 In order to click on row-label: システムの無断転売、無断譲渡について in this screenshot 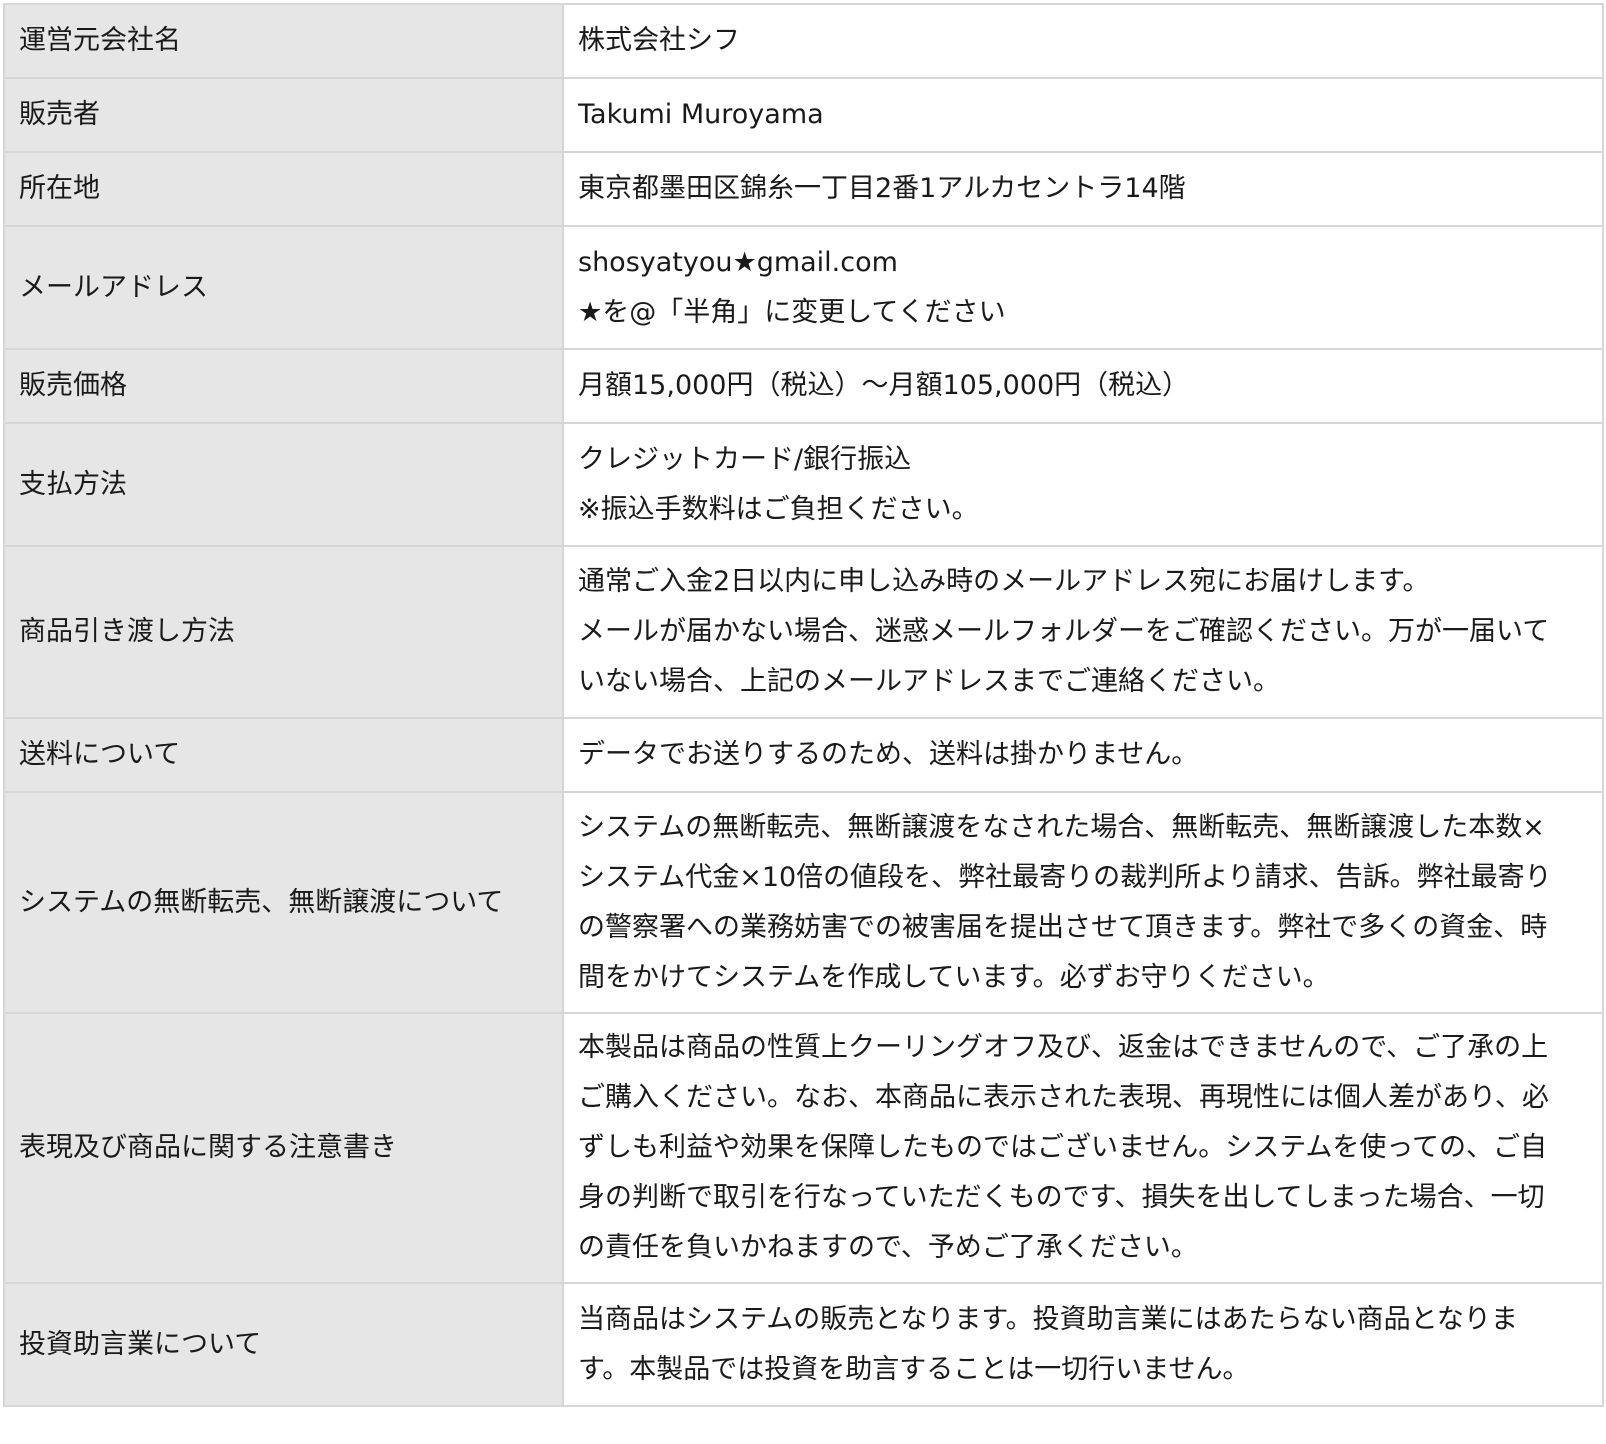, I will do `click(283, 902)`.